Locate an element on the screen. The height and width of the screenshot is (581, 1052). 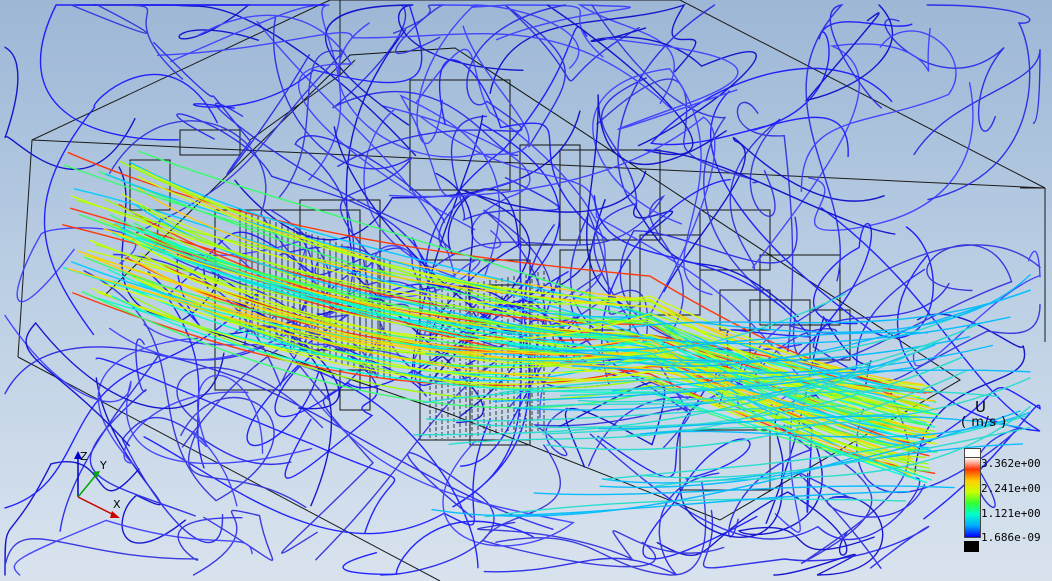
legend-min-cap is located at coordinates (971, 546).